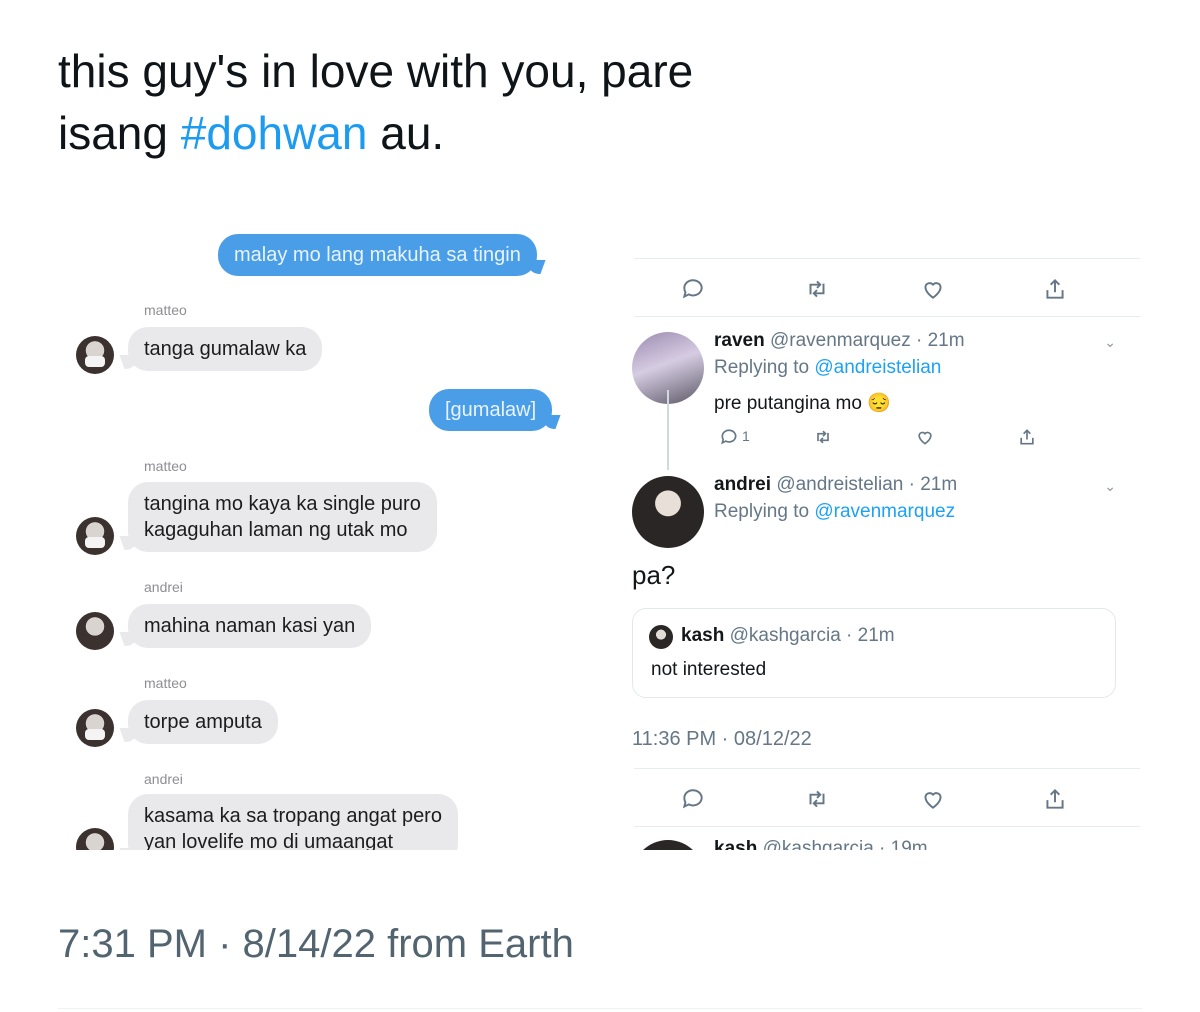 The height and width of the screenshot is (1012, 1200). I want to click on quote-text: not interested, so click(709, 669).